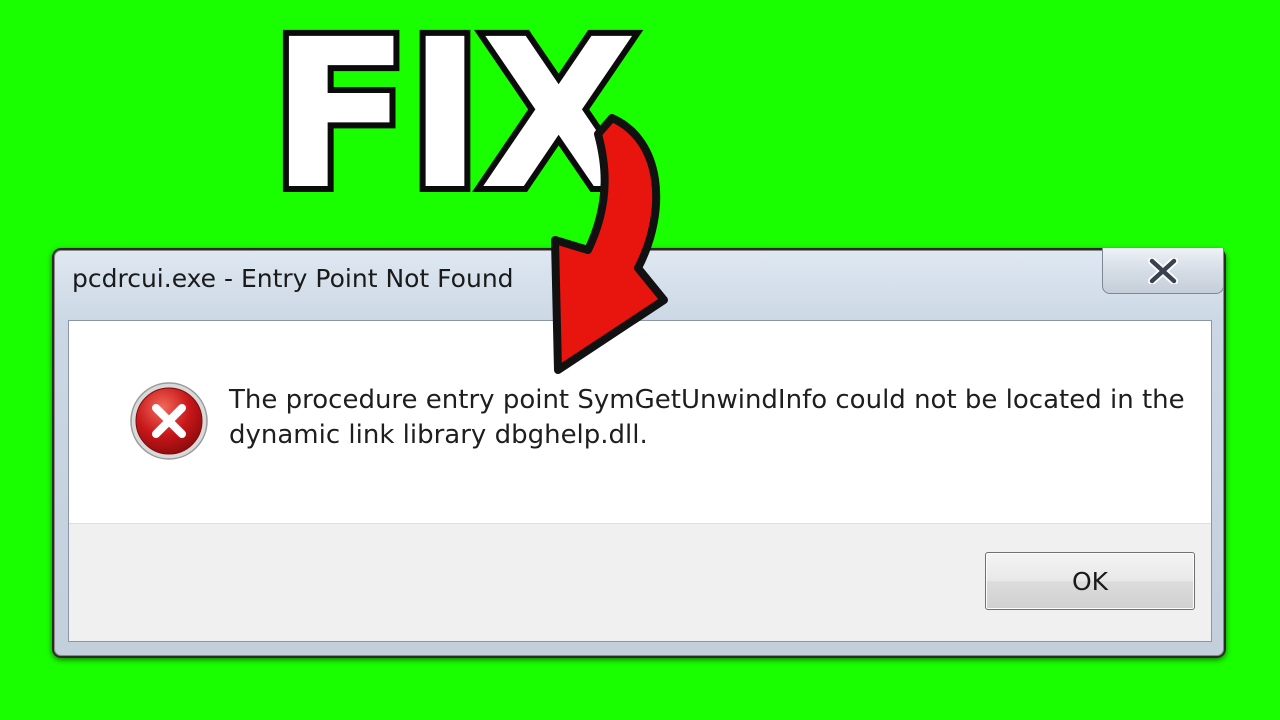 This screenshot has width=1280, height=720. I want to click on error-icon, so click(169, 421).